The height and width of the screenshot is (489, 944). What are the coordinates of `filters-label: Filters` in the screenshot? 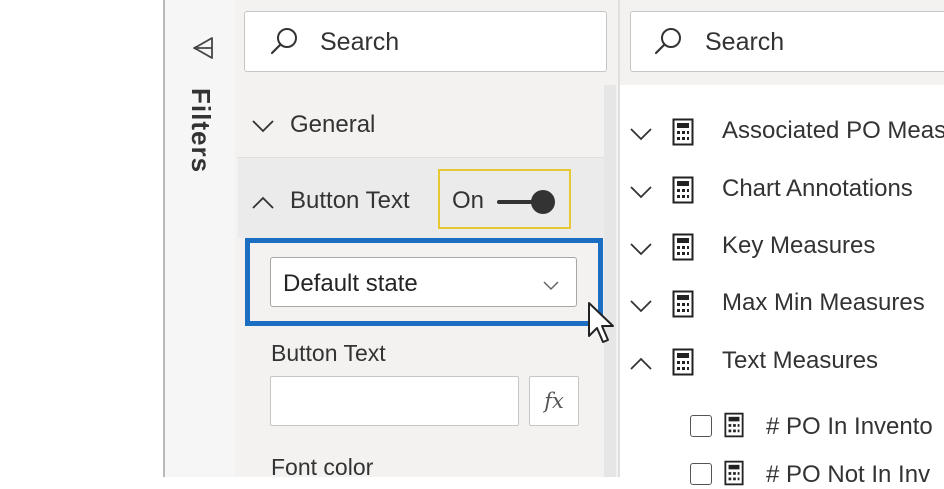 It's located at (198, 138).